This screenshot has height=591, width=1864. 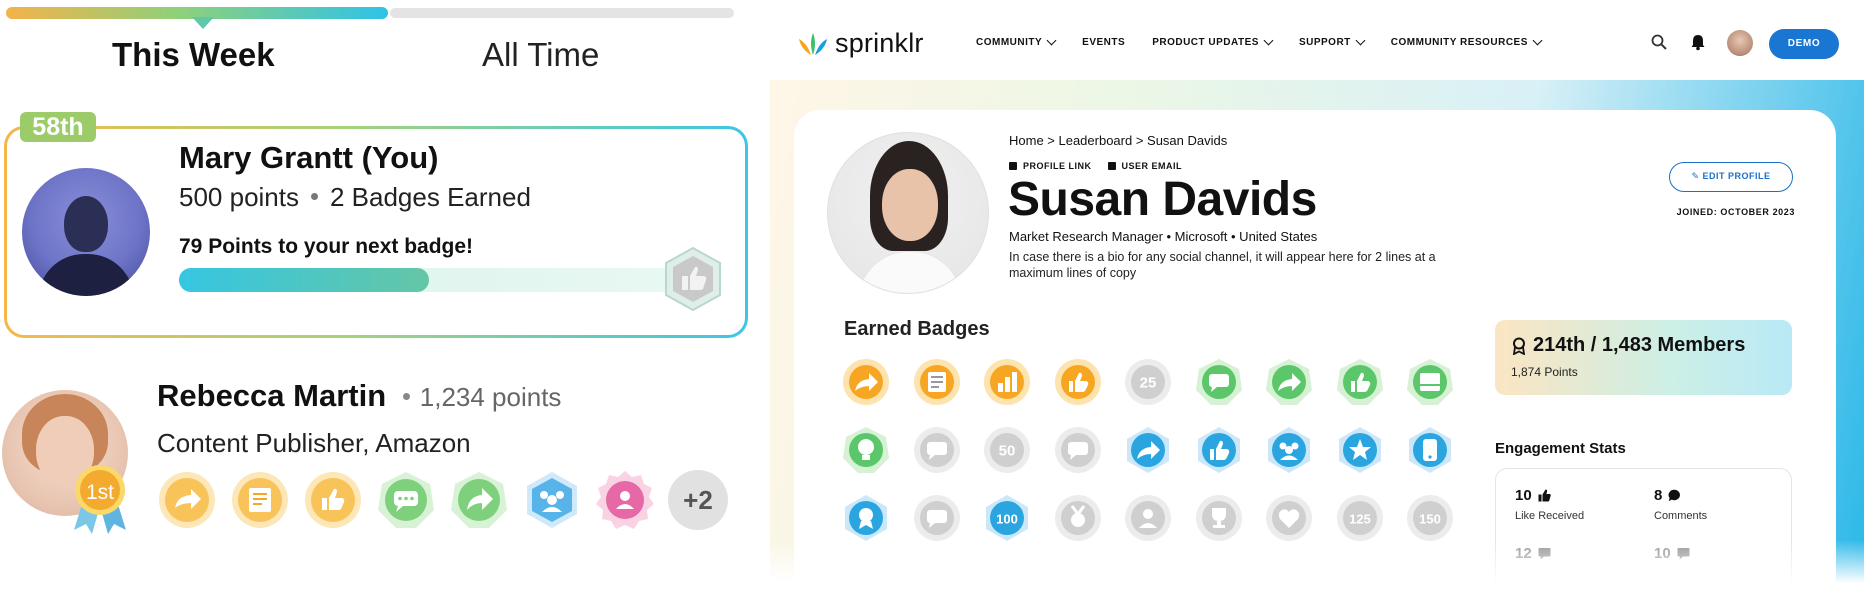 I want to click on nav-product-updates: PRODUCT UPDATES, so click(x=1213, y=41).